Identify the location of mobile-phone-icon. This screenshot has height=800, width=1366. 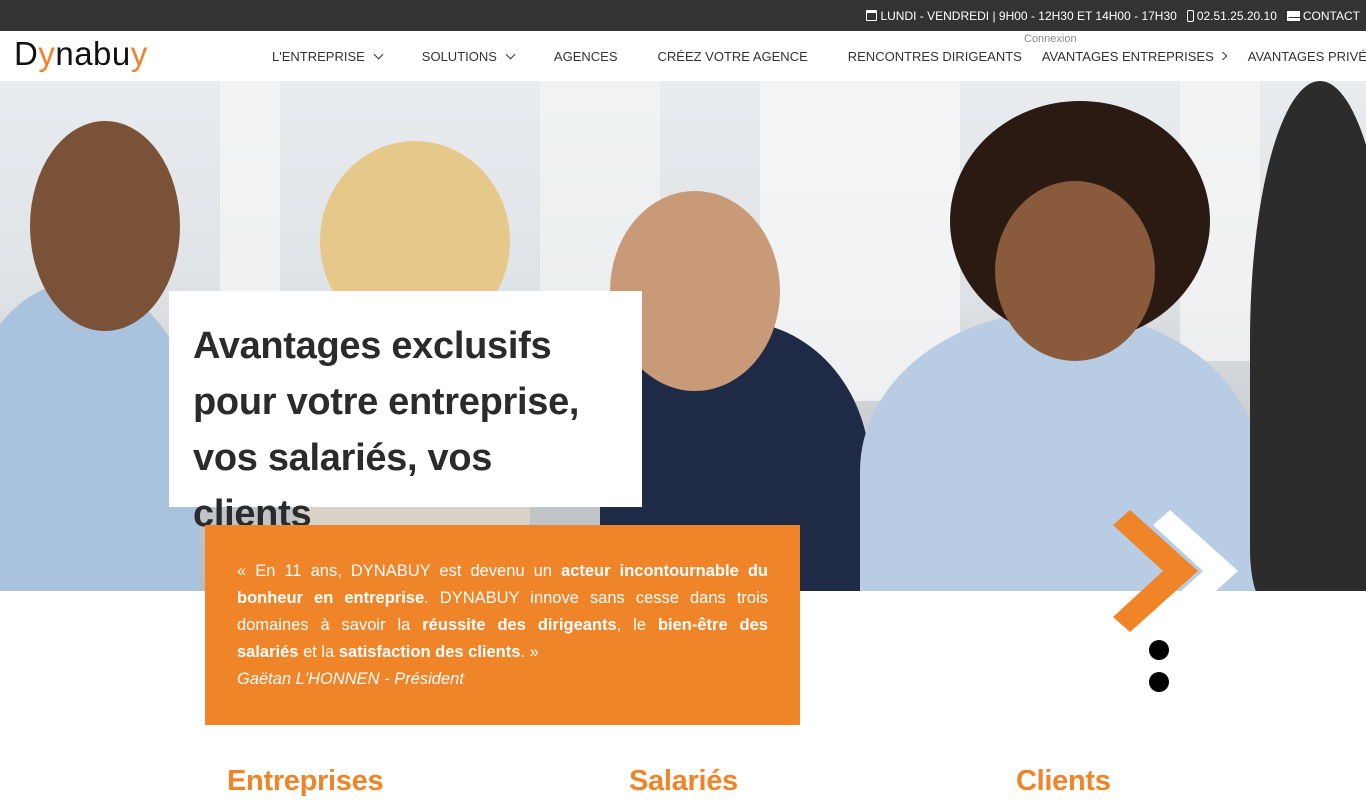
(1190, 15).